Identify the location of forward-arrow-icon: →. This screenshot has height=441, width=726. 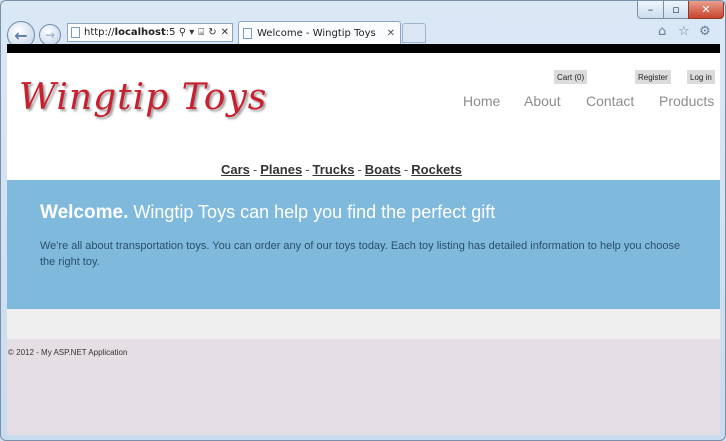
(50, 35).